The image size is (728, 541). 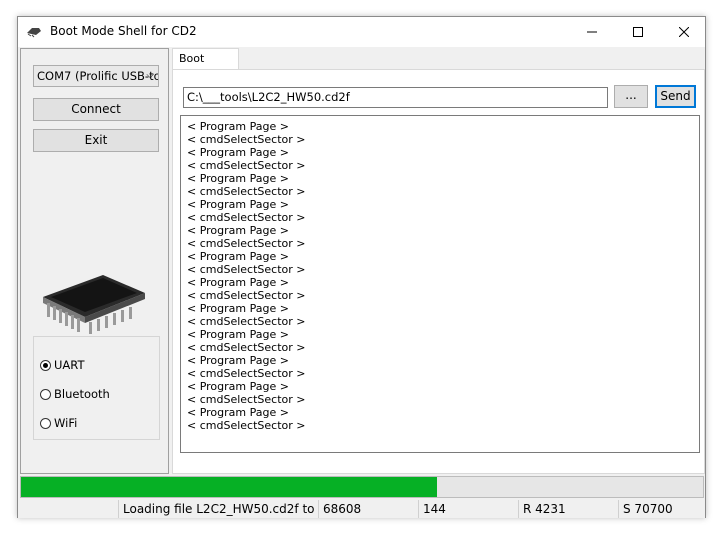 What do you see at coordinates (96, 109) in the screenshot?
I see `connect-button: Connect` at bounding box center [96, 109].